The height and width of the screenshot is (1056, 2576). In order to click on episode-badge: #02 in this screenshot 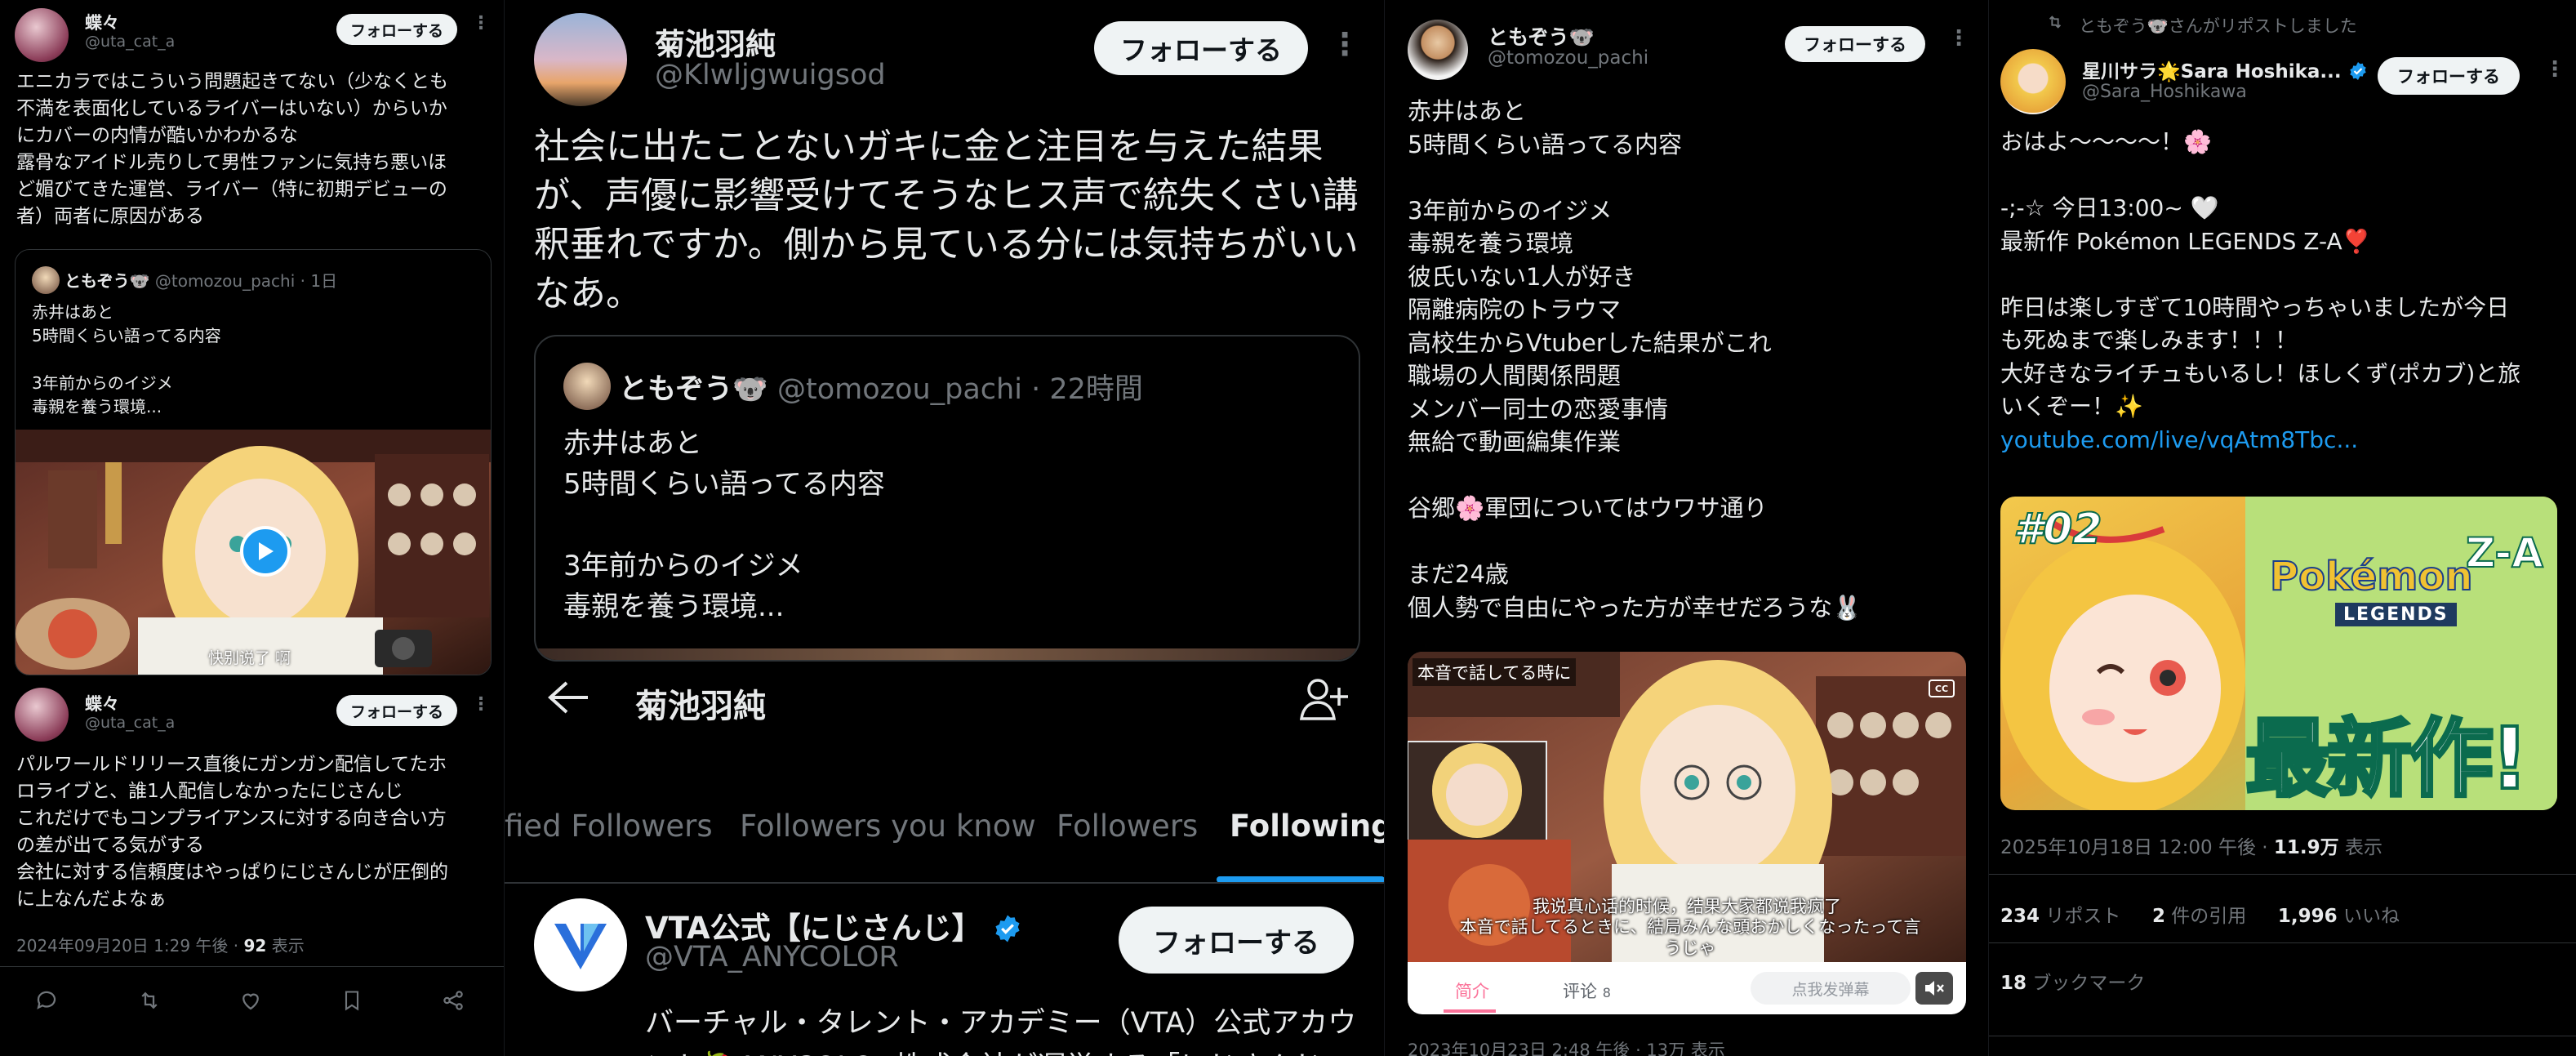, I will do `click(2058, 529)`.